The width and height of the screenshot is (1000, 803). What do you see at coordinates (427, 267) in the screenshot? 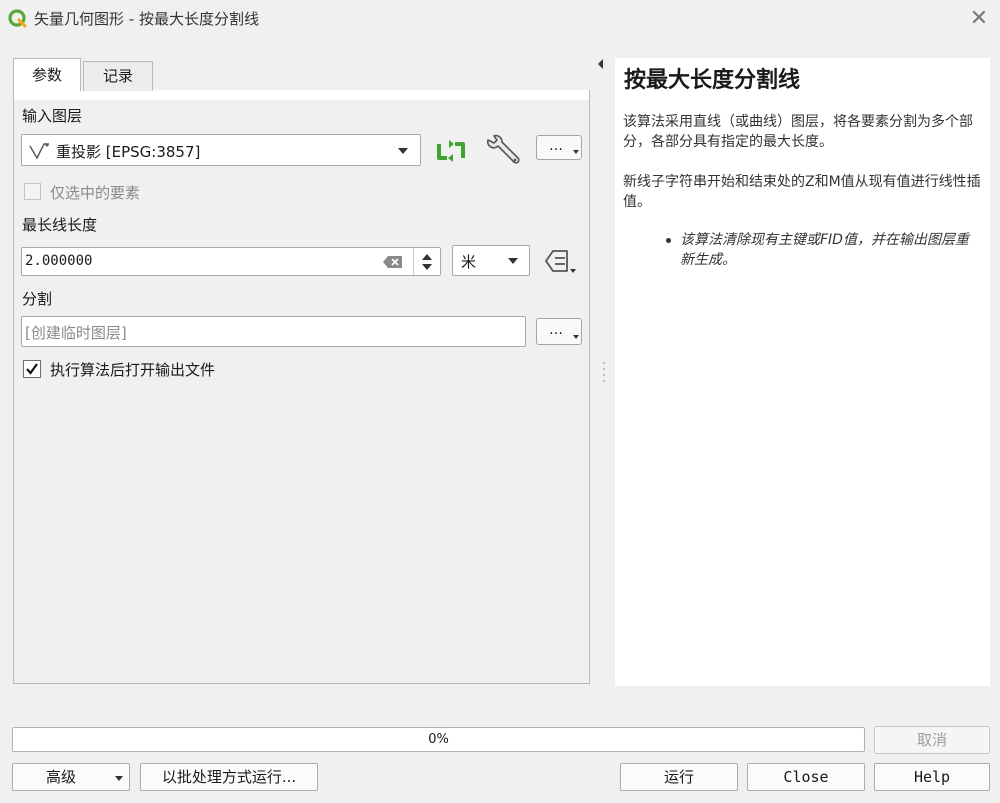
I see `spin-down-icon` at bounding box center [427, 267].